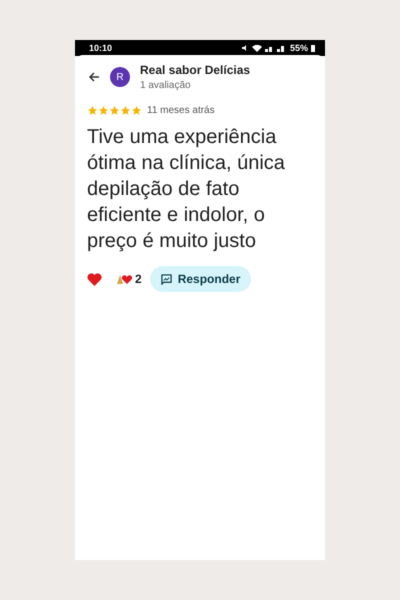 This screenshot has width=400, height=600. Describe the element at coordinates (299, 48) in the screenshot. I see `battery-level: 55%` at that location.